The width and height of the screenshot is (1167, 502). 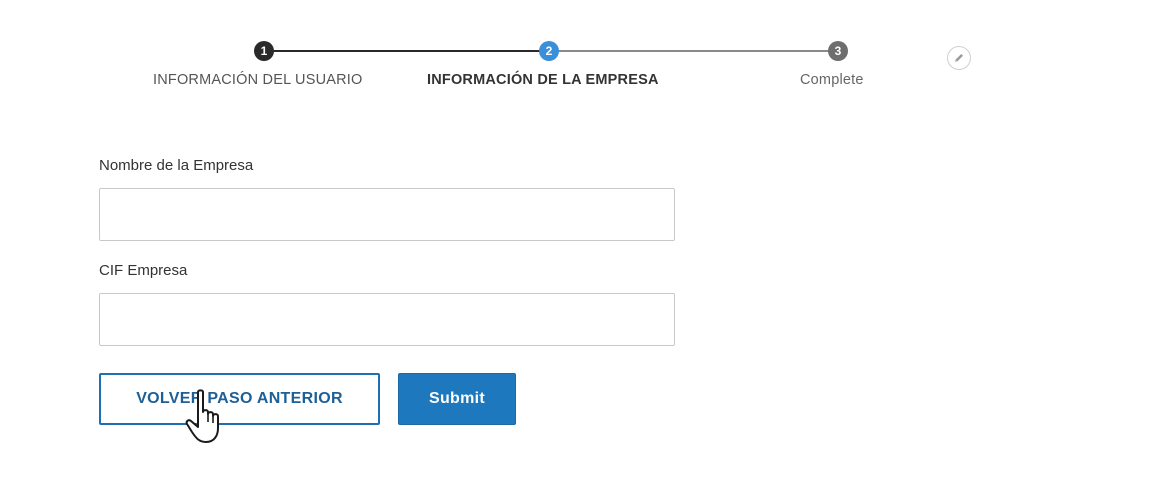 What do you see at coordinates (457, 399) in the screenshot?
I see `submit-button: Submit` at bounding box center [457, 399].